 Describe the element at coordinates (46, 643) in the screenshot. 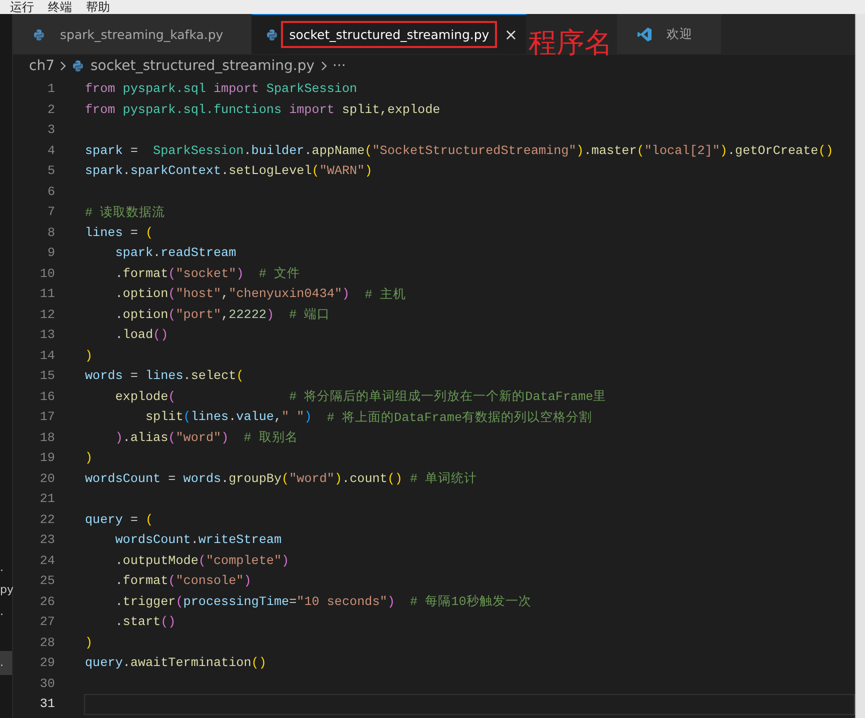

I see `line-number: 28` at that location.